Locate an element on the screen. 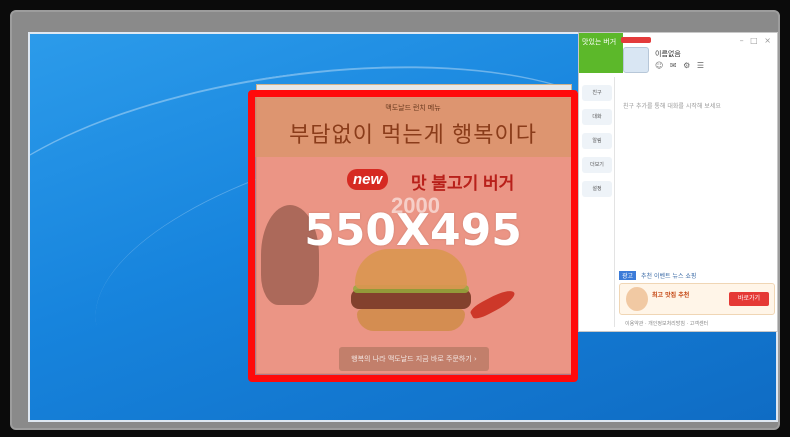 The height and width of the screenshot is (437, 790). toolbar-icons: ☺ ✉ ⚙ ☰ is located at coordinates (680, 65).